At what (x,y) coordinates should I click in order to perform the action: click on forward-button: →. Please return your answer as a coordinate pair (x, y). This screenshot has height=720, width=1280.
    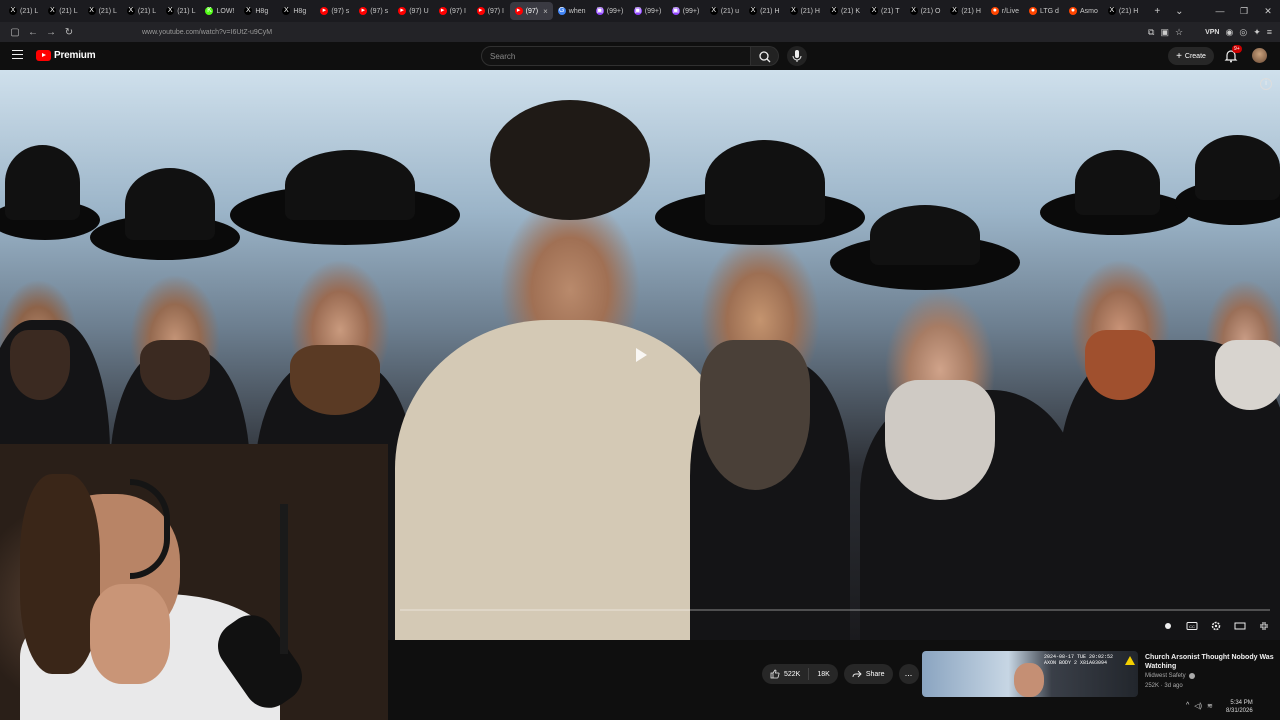
    Looking at the image, I should click on (51, 32).